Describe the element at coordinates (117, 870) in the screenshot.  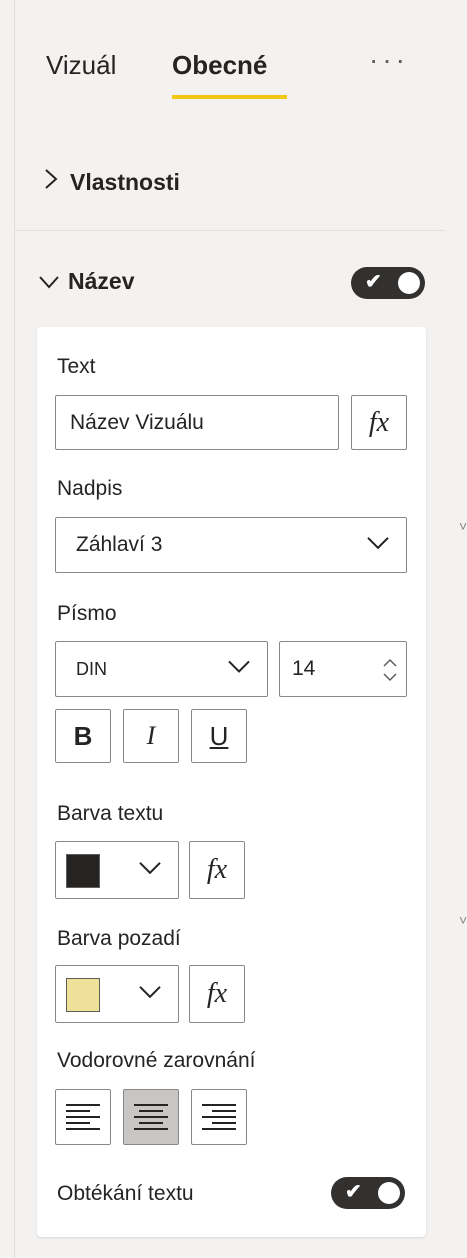
I see `text-color-picker` at that location.